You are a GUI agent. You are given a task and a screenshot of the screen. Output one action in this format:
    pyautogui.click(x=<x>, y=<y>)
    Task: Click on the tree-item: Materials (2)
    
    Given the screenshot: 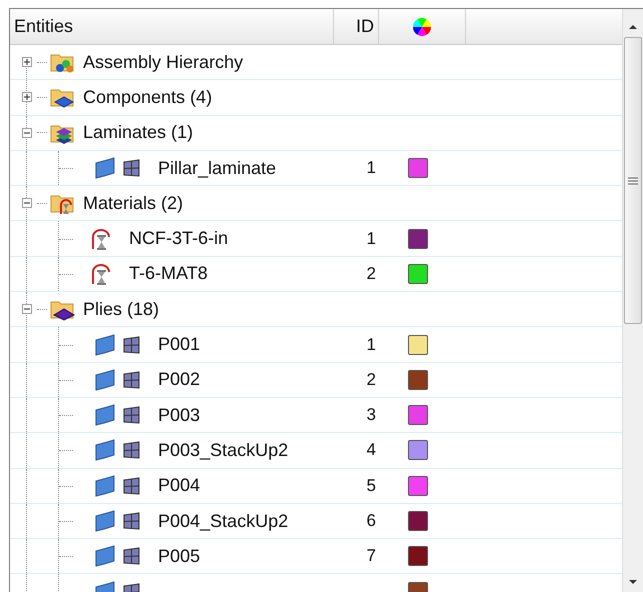 What is the action you would take?
    pyautogui.click(x=133, y=203)
    